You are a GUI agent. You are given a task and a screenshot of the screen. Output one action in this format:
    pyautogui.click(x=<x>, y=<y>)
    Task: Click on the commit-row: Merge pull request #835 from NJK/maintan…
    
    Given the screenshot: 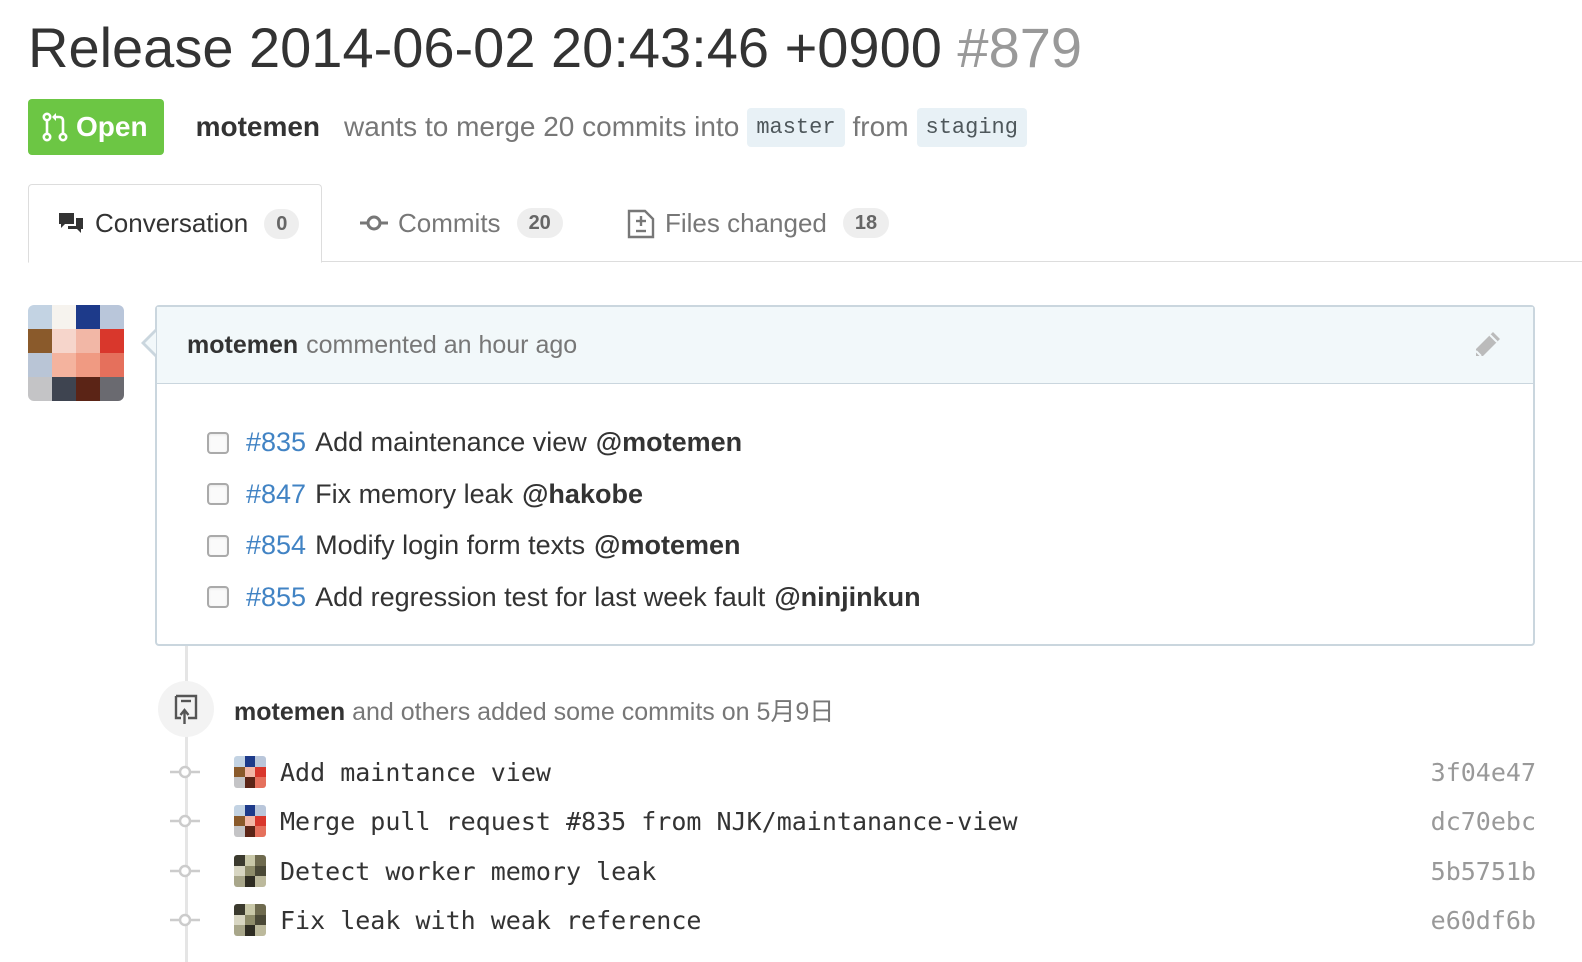 What is the action you would take?
    pyautogui.click(x=853, y=821)
    